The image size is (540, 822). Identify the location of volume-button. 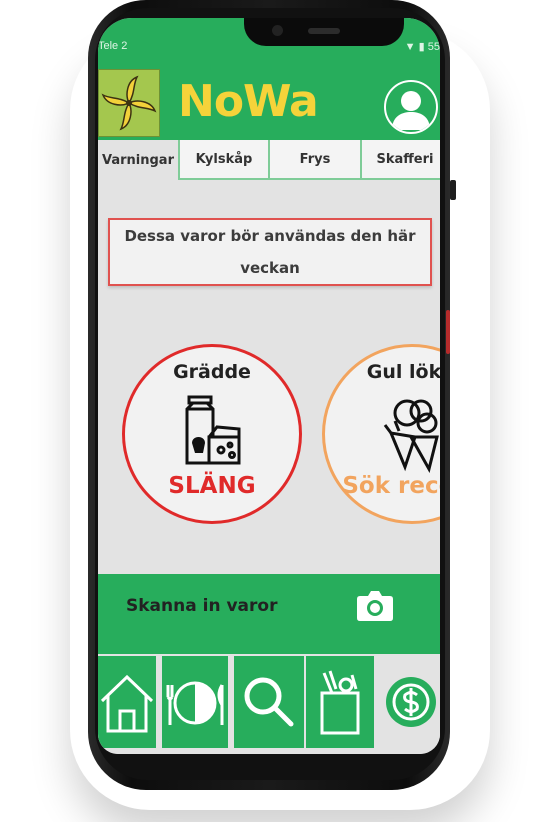
(448, 332).